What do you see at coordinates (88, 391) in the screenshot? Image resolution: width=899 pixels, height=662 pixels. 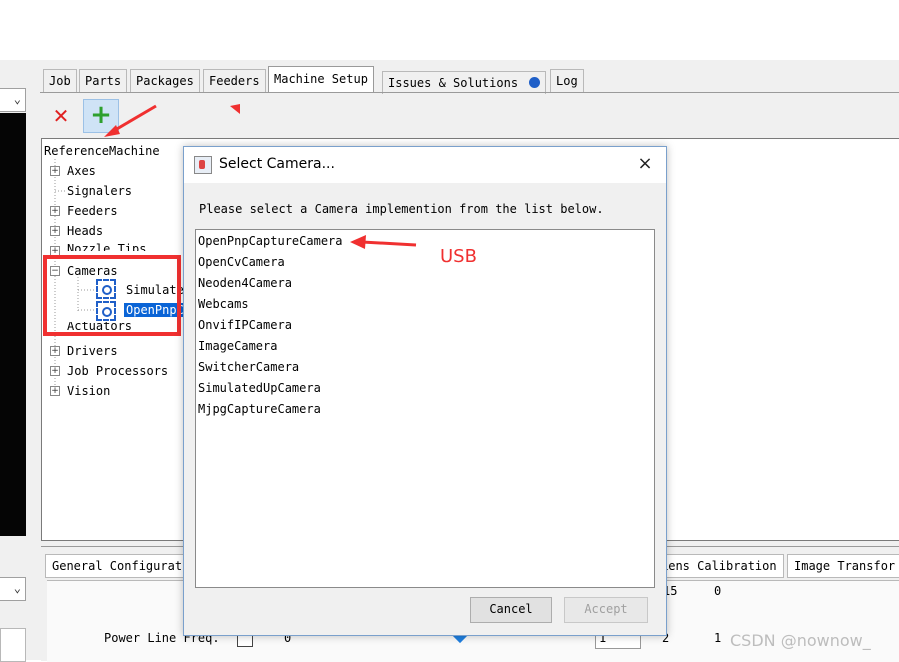 I see `tree-item-vision: Vision` at bounding box center [88, 391].